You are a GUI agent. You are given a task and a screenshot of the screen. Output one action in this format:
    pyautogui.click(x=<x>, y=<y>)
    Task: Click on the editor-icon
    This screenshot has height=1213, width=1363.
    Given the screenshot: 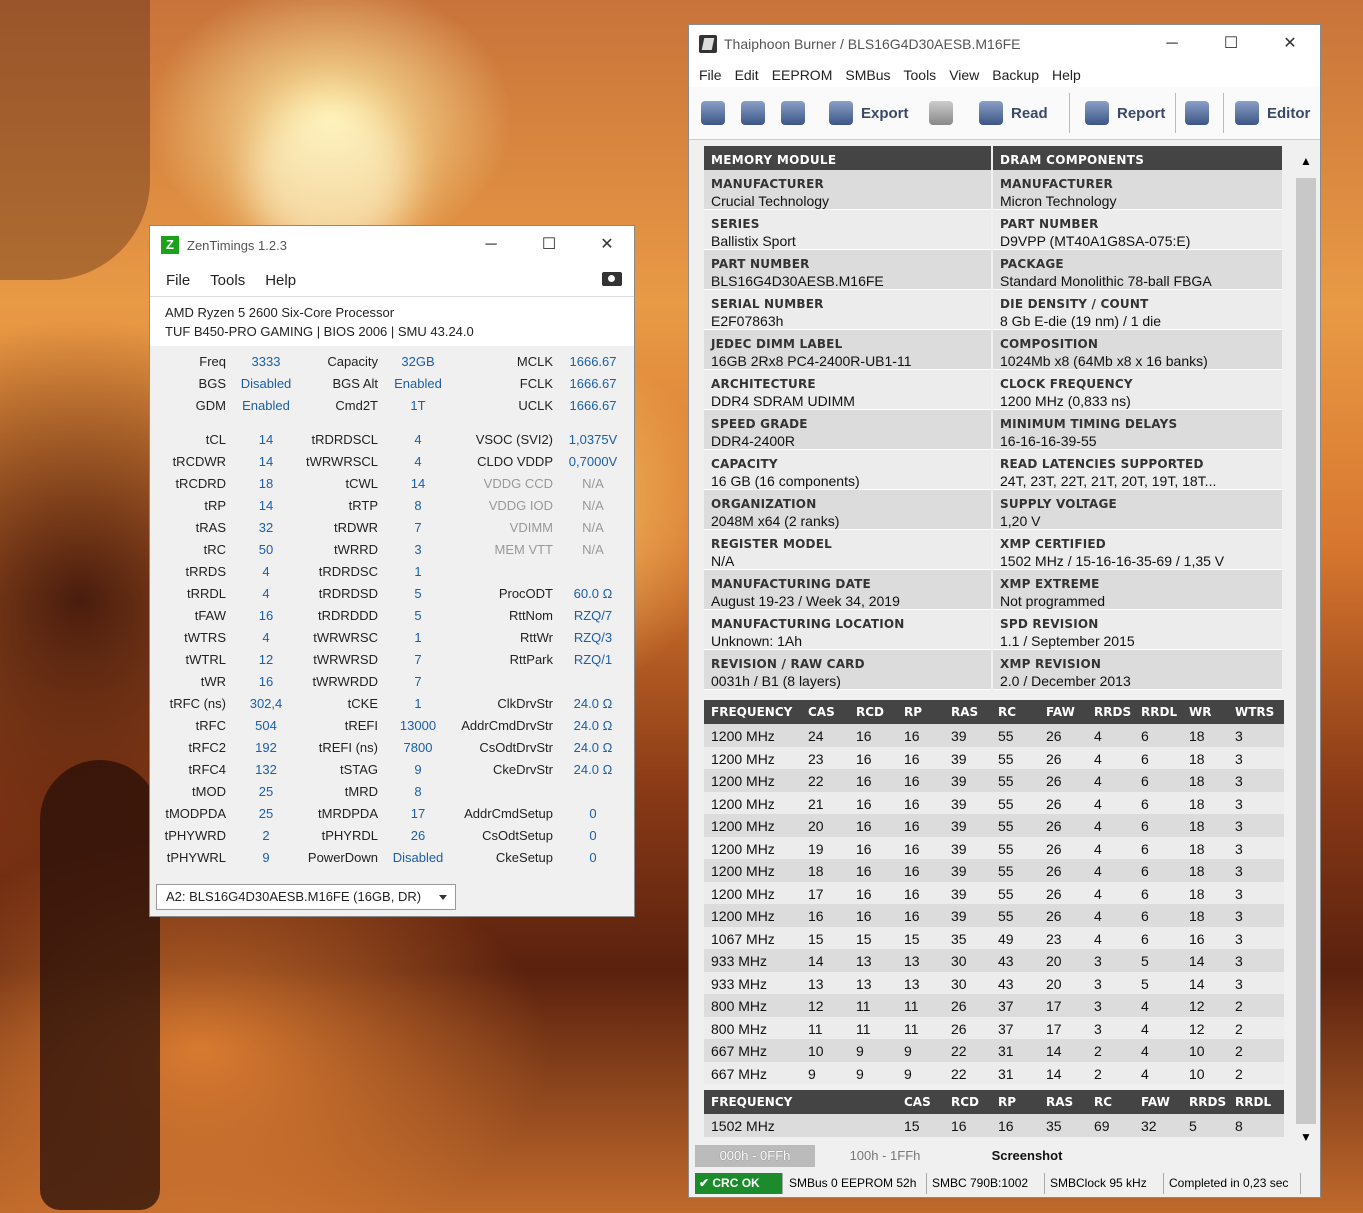 What is the action you would take?
    pyautogui.click(x=1247, y=113)
    